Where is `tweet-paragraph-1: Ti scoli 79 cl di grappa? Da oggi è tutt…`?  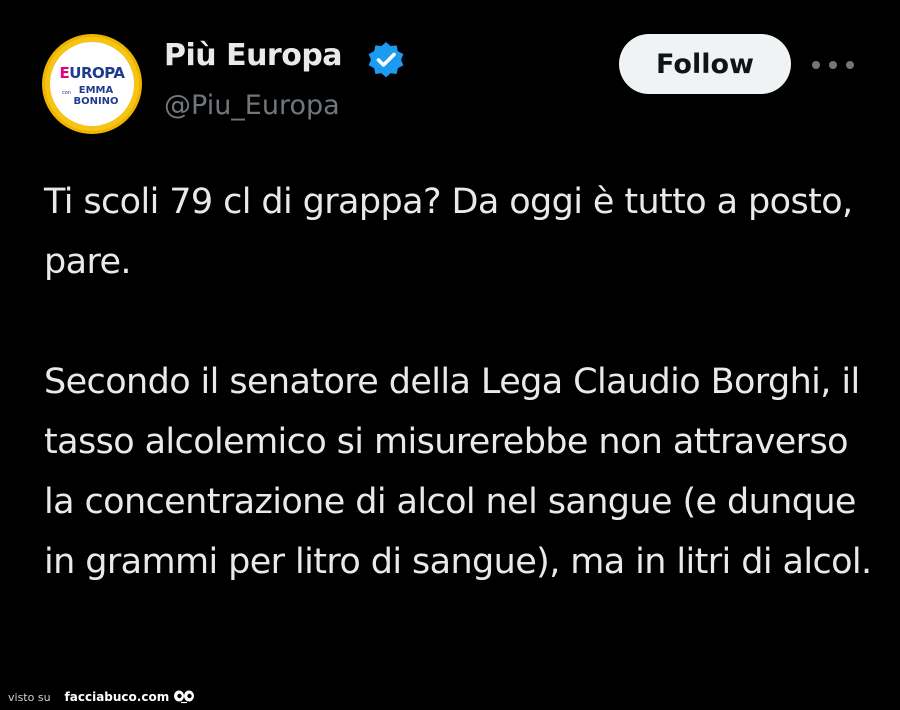 tweet-paragraph-1: Ti scoli 79 cl di grappa? Da oggi è tutt… is located at coordinates (448, 232).